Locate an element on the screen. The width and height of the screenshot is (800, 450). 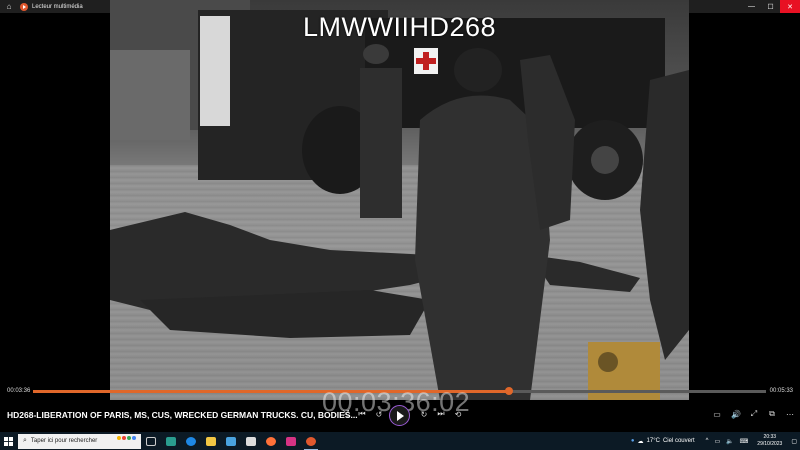
chevron-up-icon: ^ is located at coordinates (707, 441).